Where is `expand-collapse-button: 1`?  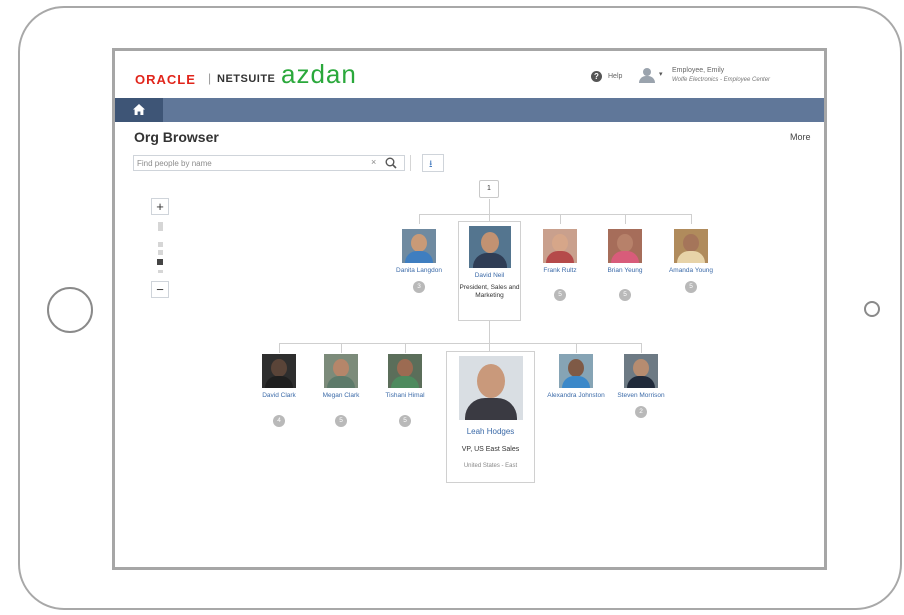 expand-collapse-button: 1 is located at coordinates (489, 189).